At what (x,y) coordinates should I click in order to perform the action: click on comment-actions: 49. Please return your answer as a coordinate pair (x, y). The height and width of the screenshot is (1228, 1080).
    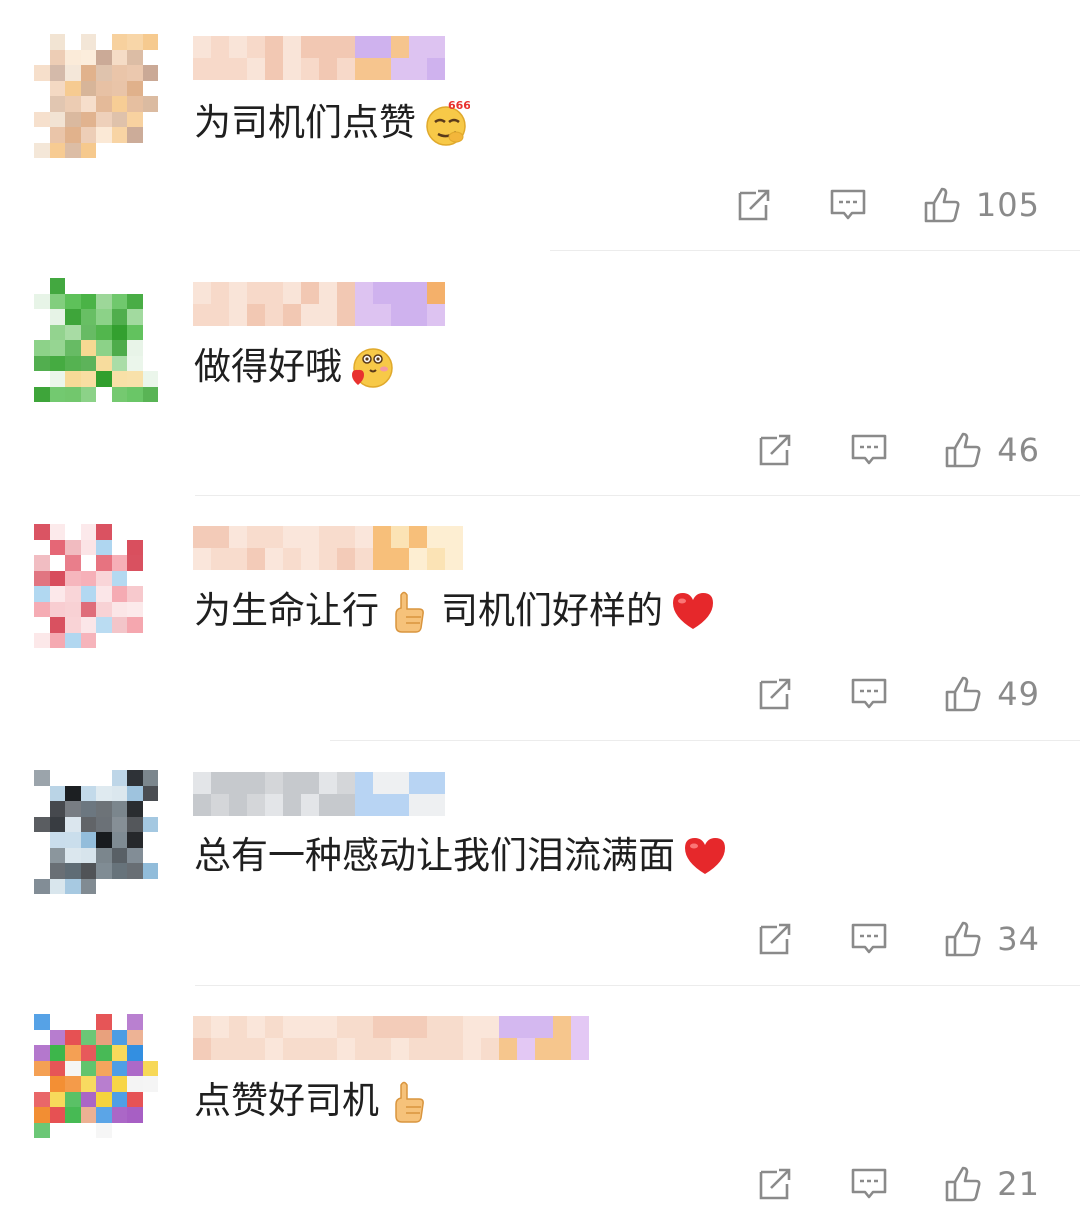
    Looking at the image, I should click on (897, 694).